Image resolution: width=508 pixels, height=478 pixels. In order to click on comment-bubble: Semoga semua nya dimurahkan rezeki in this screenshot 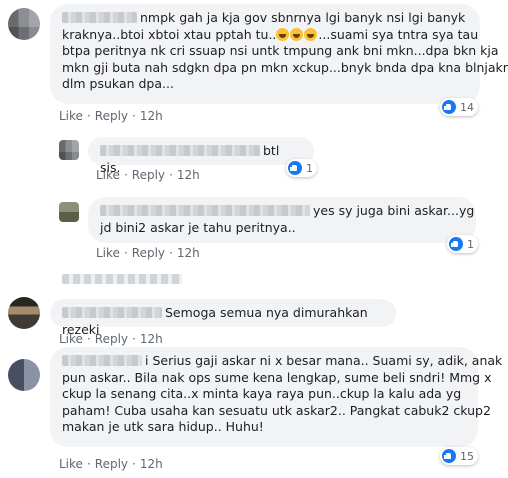, I will do `click(223, 318)`.